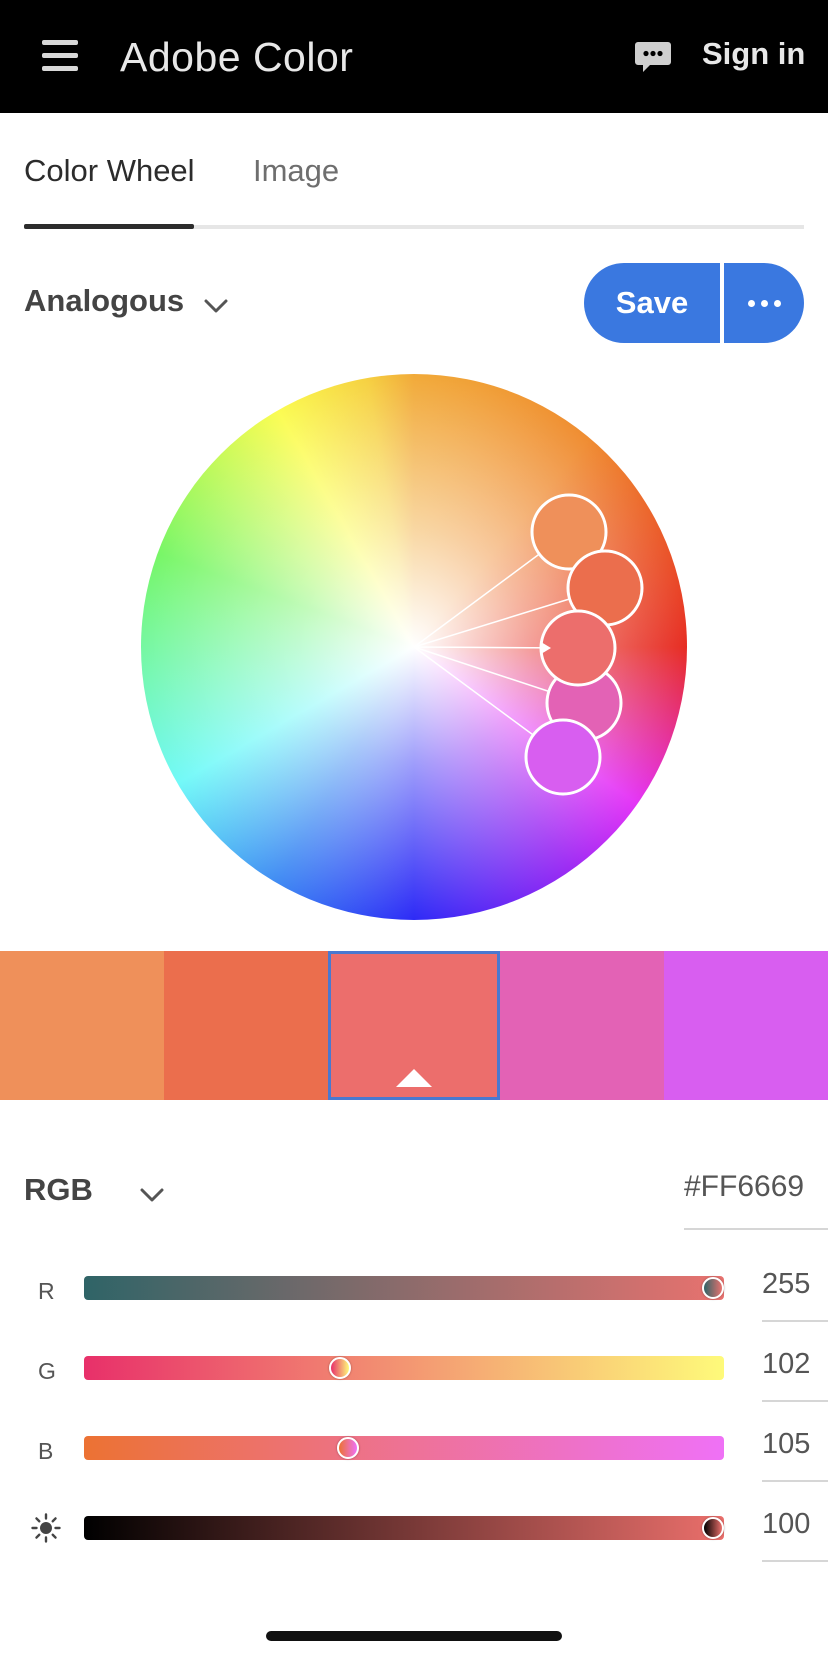 This screenshot has height=1658, width=828. What do you see at coordinates (795, 1292) in the screenshot?
I see `slider-value-input: 255` at bounding box center [795, 1292].